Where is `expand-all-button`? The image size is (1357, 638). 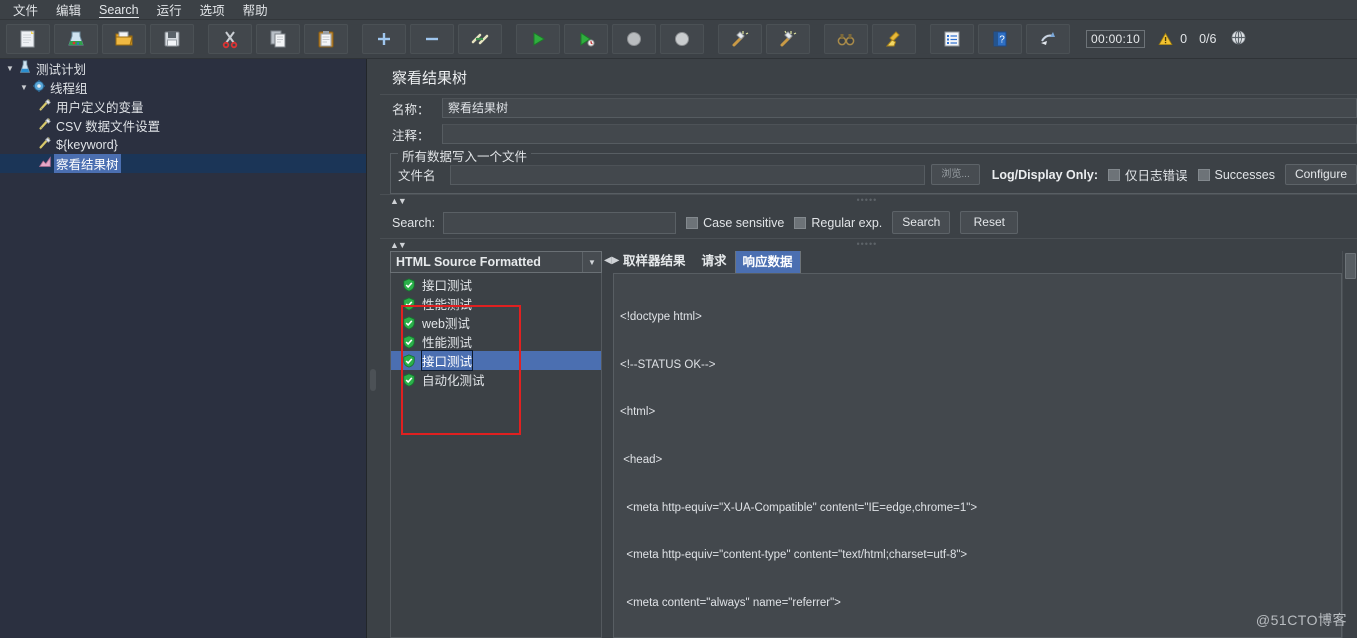
expand-all-button is located at coordinates (384, 39).